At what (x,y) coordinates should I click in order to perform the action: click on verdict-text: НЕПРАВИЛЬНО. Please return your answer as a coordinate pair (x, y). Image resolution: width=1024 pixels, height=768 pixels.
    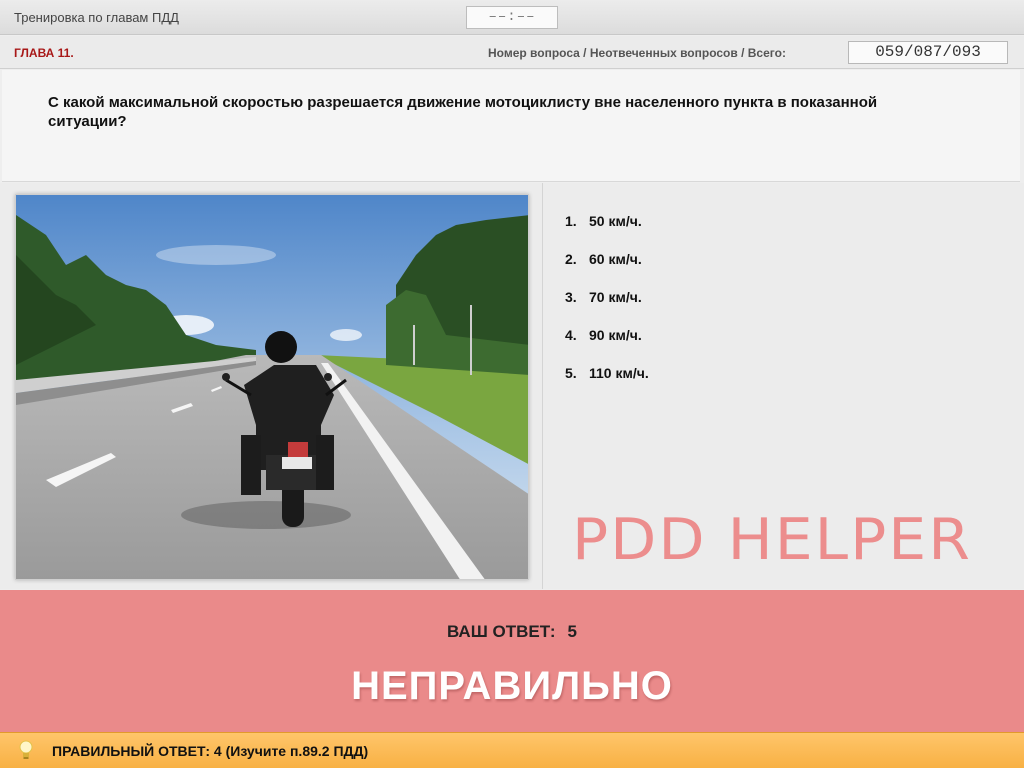
    Looking at the image, I should click on (512, 686).